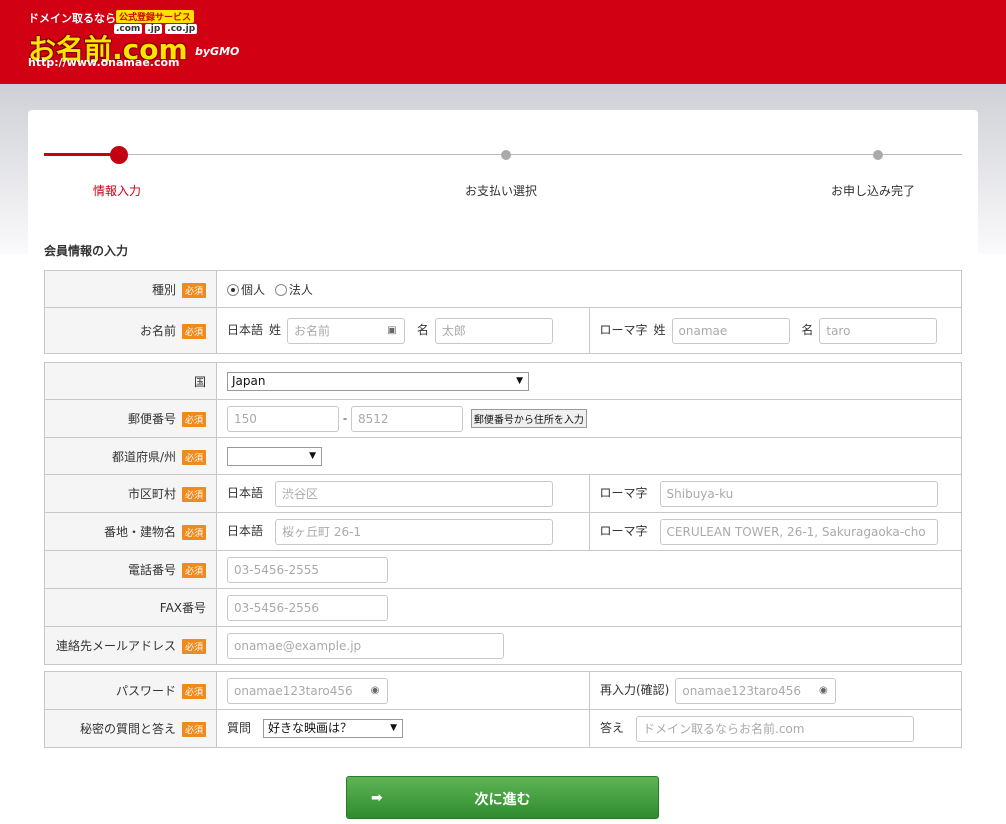 The image size is (1006, 824). What do you see at coordinates (798, 493) in the screenshot?
I see `city-roma-input: Shibuya-ku` at bounding box center [798, 493].